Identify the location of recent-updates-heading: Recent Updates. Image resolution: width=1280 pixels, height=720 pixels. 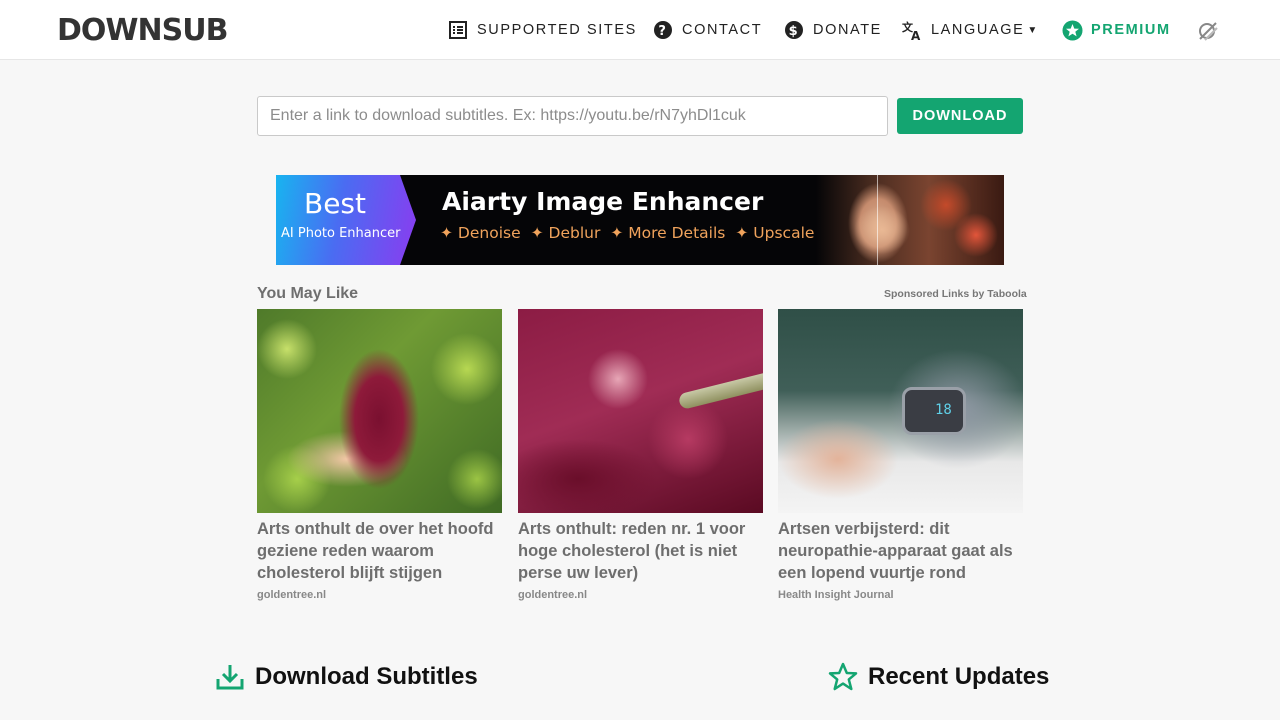
(938, 677).